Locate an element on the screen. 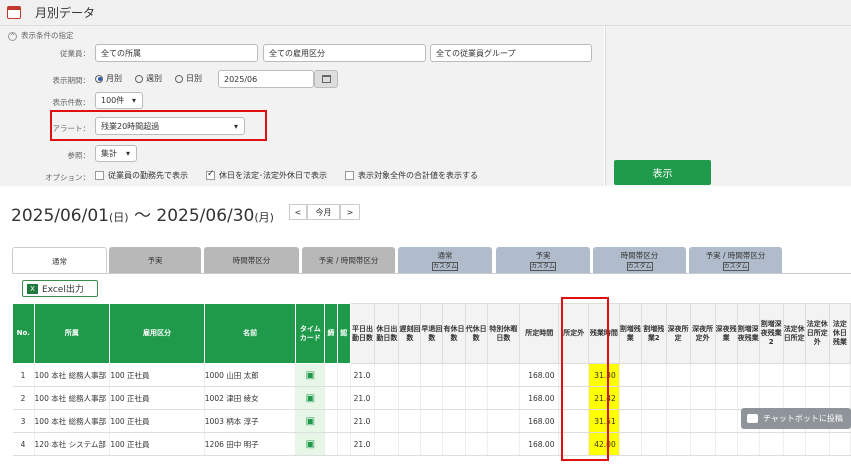  option-text: 休日を法定･法定外休日で表示 is located at coordinates (273, 175).